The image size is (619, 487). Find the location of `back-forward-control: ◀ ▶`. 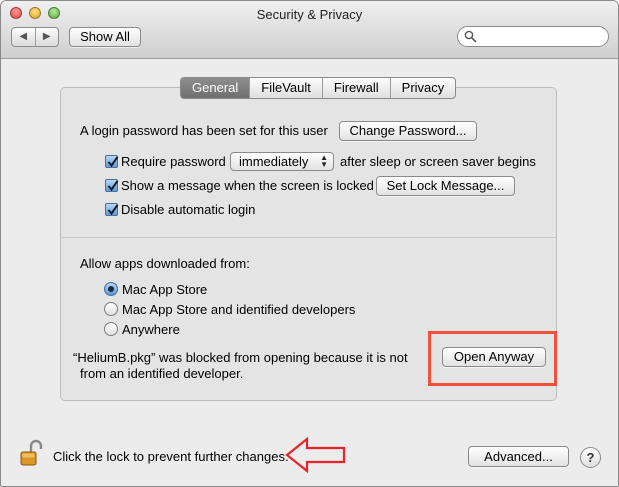

back-forward-control: ◀ ▶ is located at coordinates (35, 37).